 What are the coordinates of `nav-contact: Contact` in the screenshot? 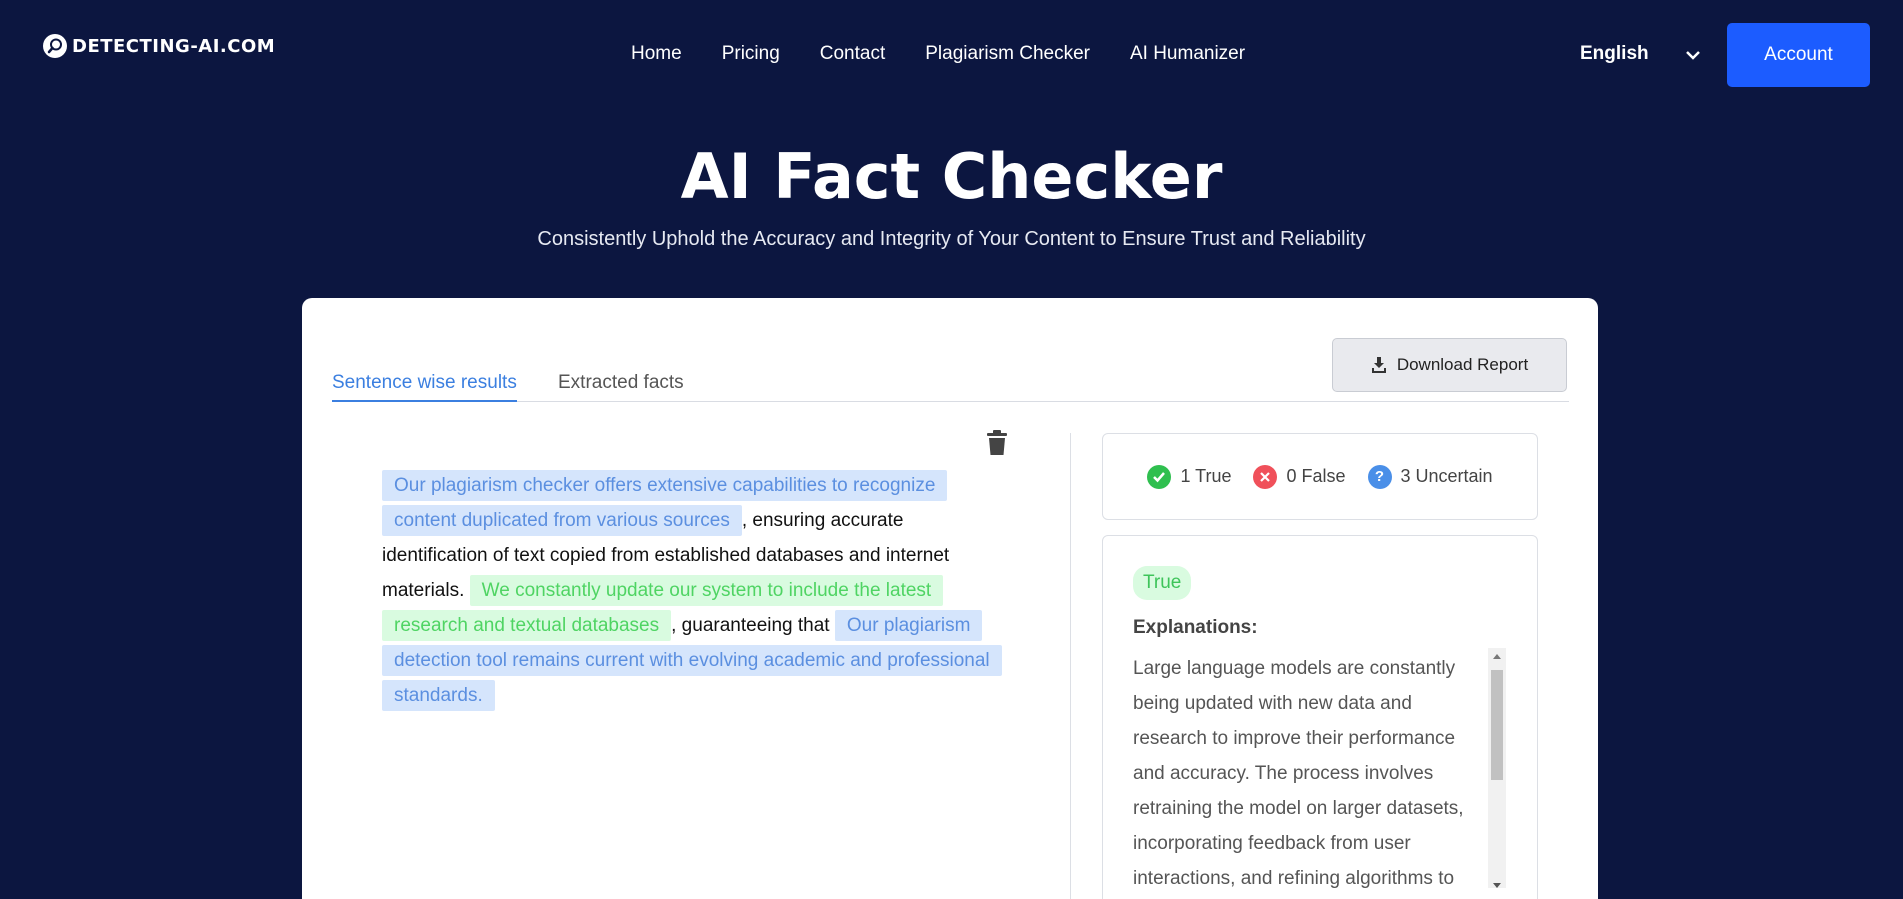 It's located at (852, 54).